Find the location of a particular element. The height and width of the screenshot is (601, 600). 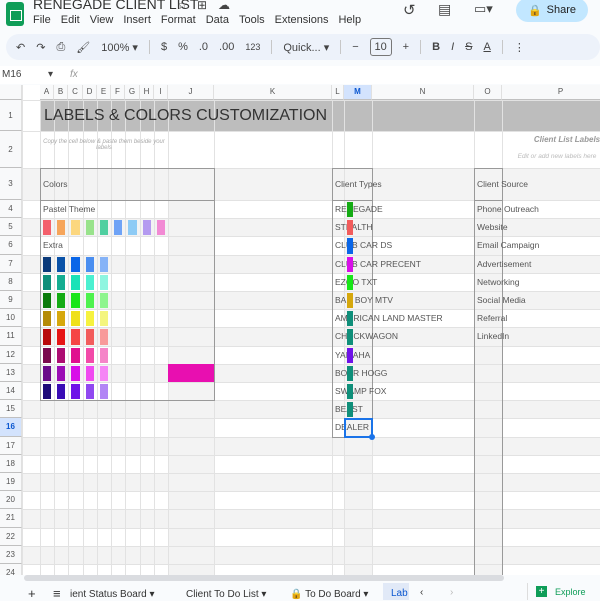

column-header-g: G is located at coordinates (132, 92).